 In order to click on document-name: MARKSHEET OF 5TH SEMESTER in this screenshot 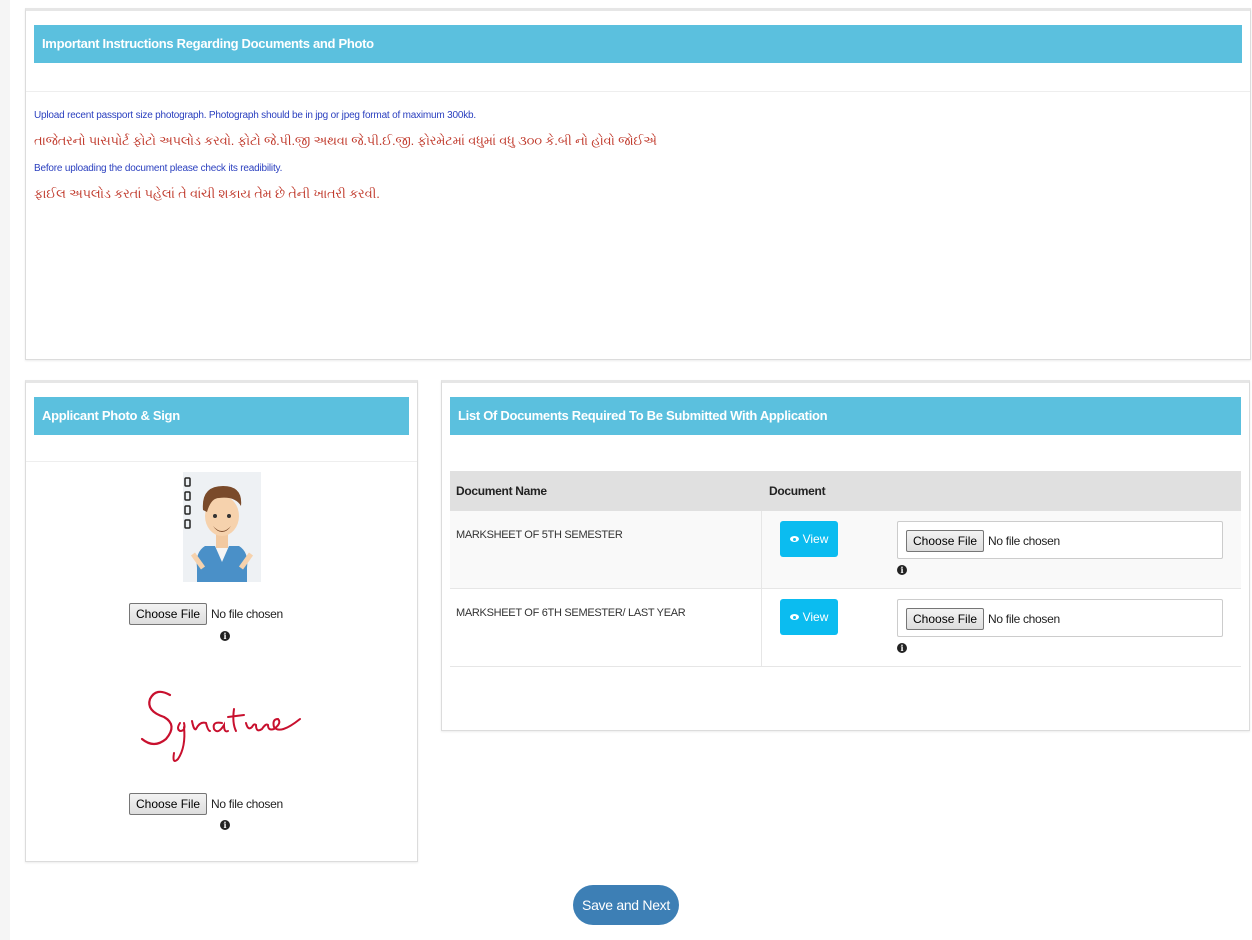, I will do `click(539, 535)`.